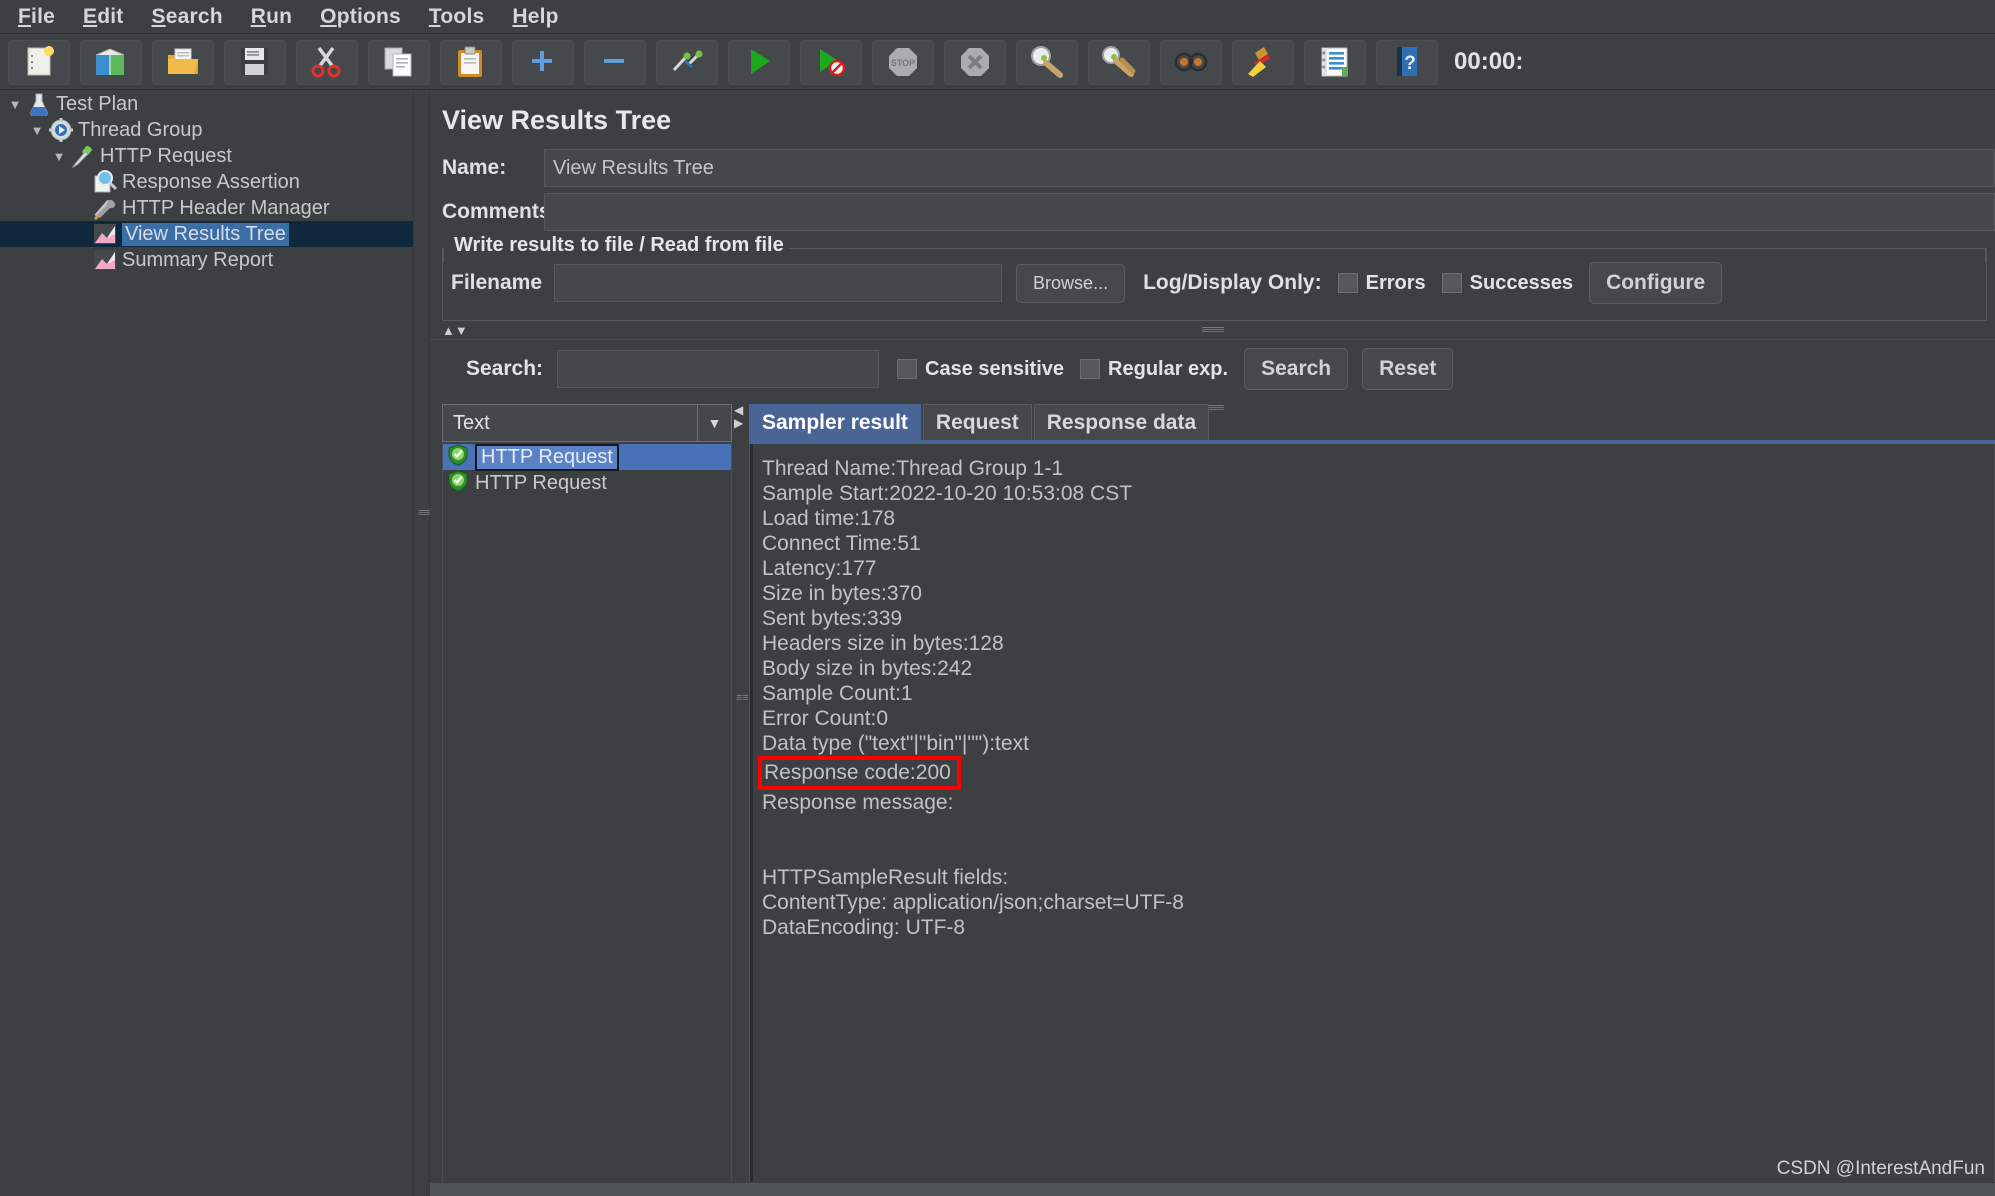  Describe the element at coordinates (448, 330) in the screenshot. I see `split-collapse-up-icon: ▲` at that location.